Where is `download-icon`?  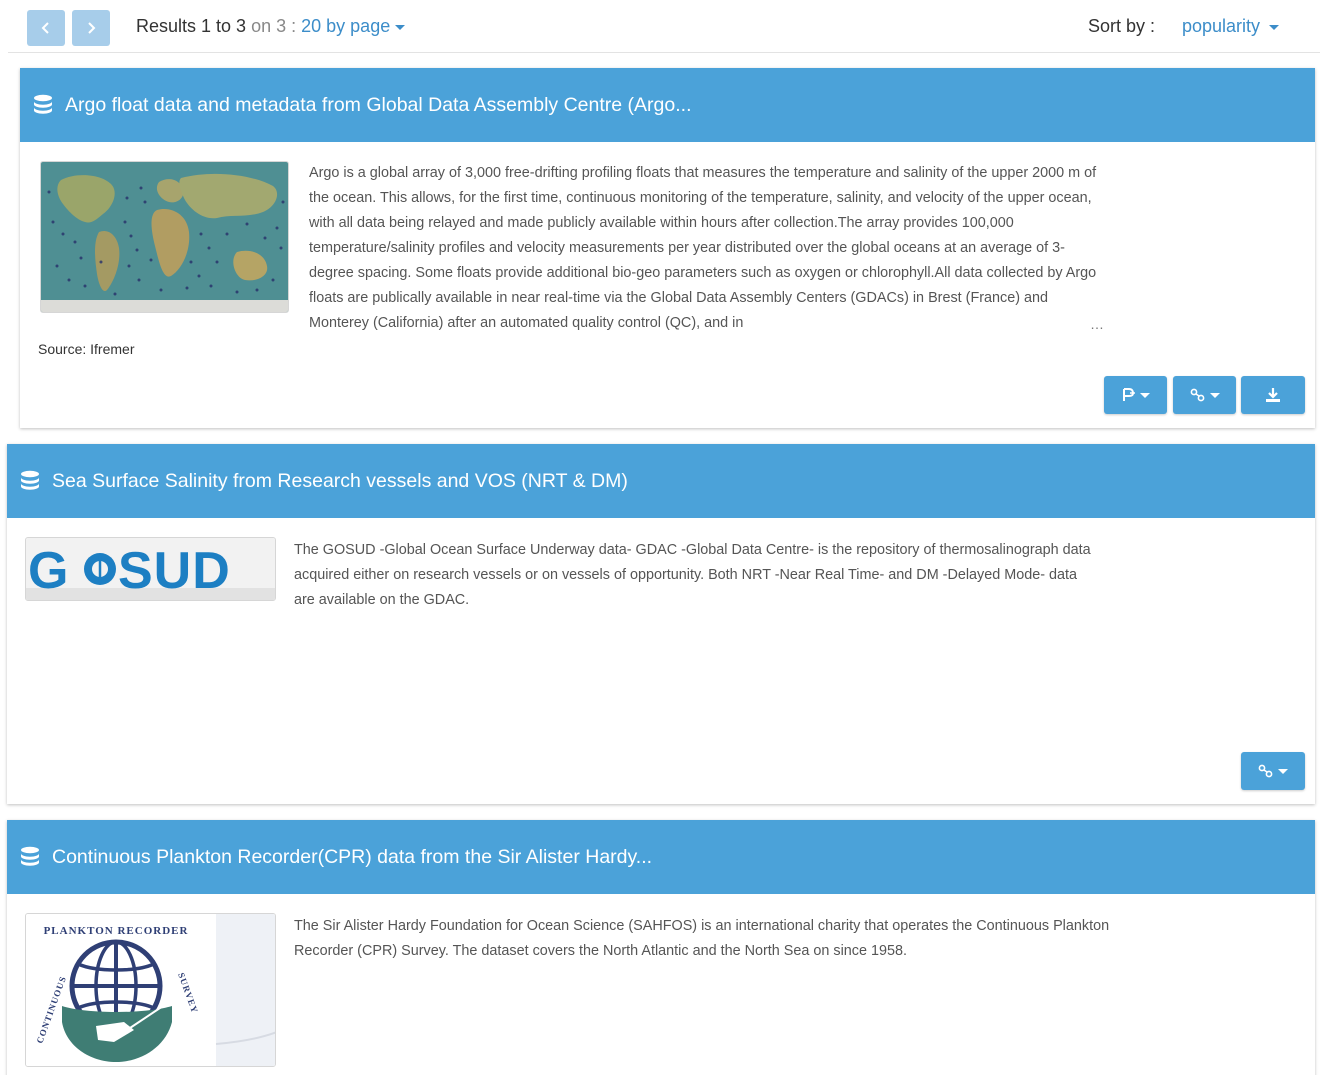 download-icon is located at coordinates (1273, 395).